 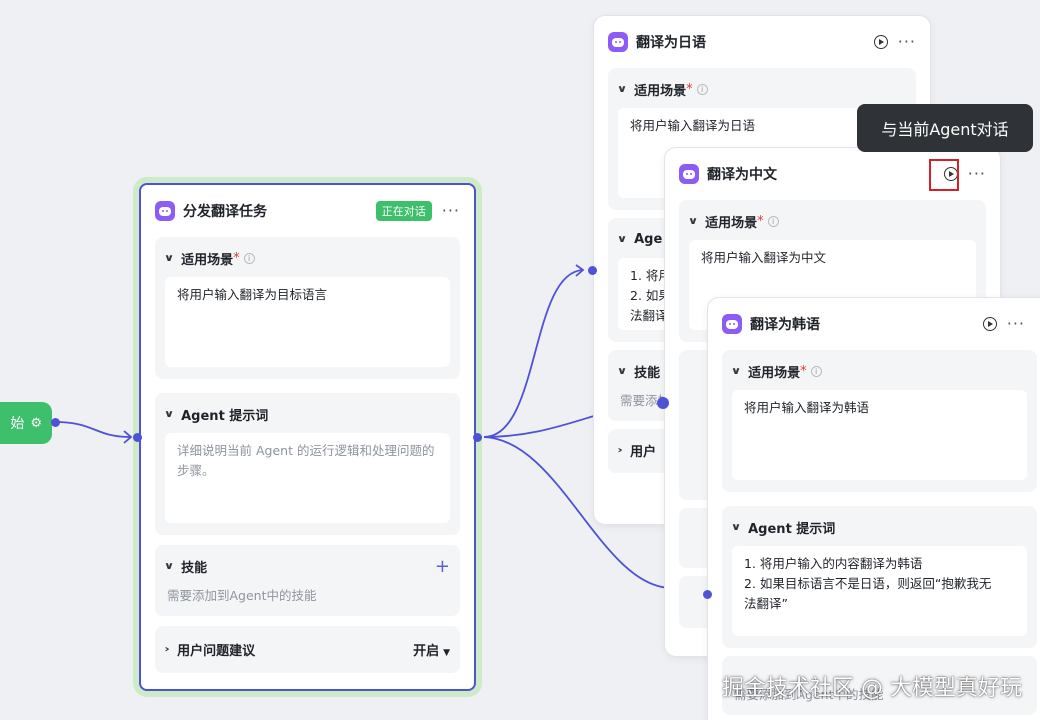 I want to click on highlight-box, so click(x=944, y=175).